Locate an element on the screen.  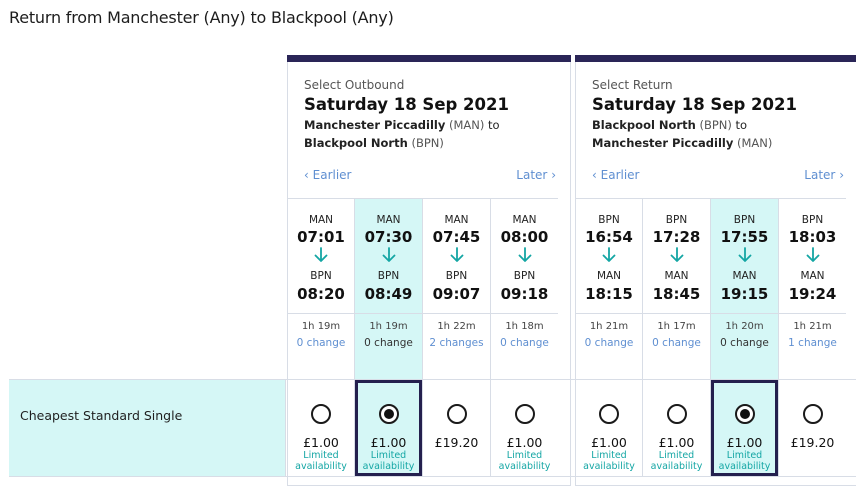
departure-time: 08:00 is located at coordinates (524, 237).